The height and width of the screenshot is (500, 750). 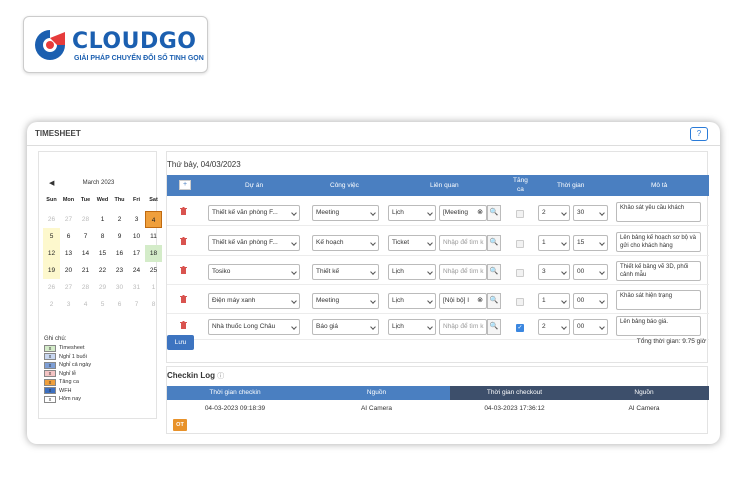 What do you see at coordinates (254, 327) in the screenshot?
I see `project-select: Nhà thuốc Long Châu` at bounding box center [254, 327].